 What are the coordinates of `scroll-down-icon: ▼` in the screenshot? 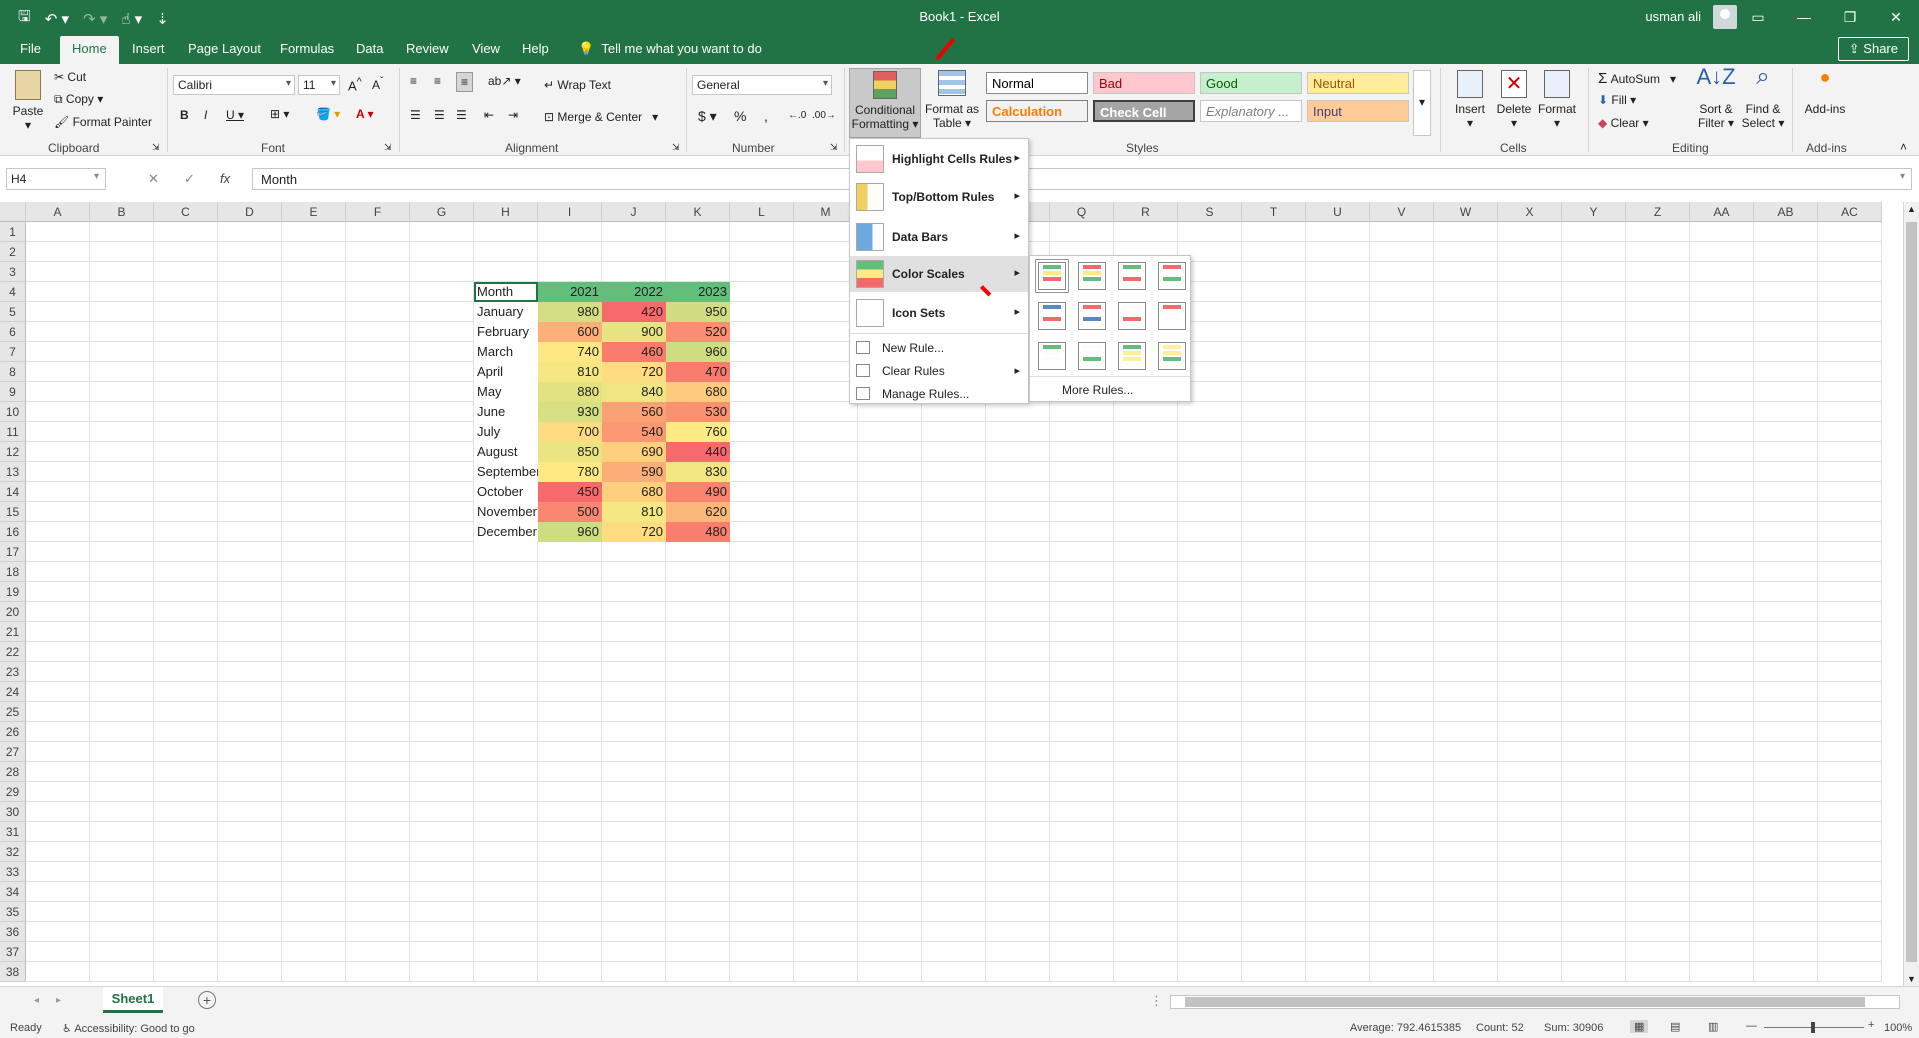 It's located at (1911, 979).